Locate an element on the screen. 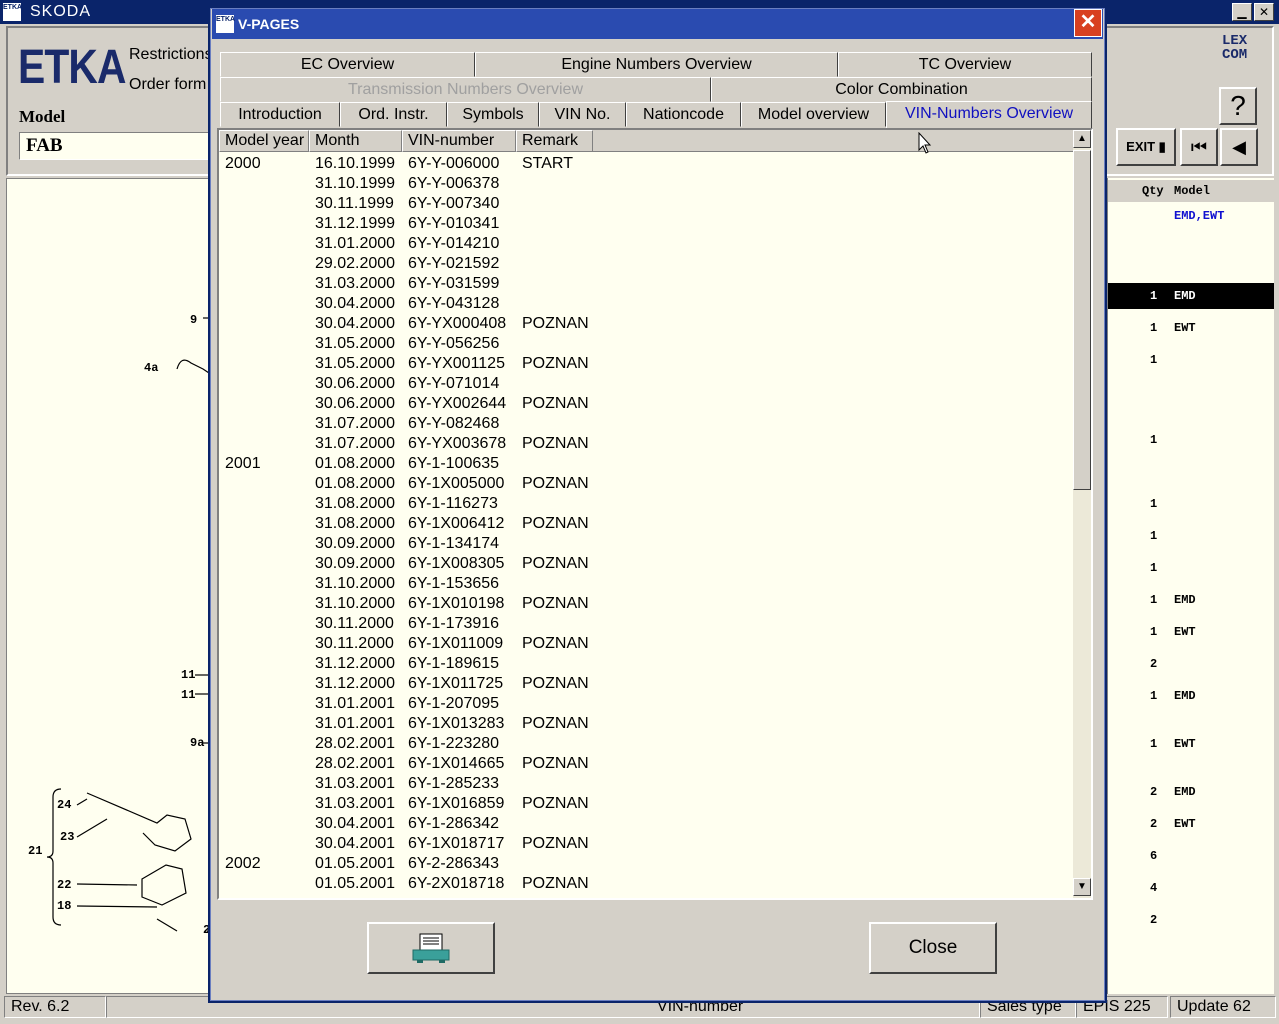 Image resolution: width=1279 pixels, height=1024 pixels. table-row: 31.10.1999 6Y-Y-006378 is located at coordinates (649, 184).